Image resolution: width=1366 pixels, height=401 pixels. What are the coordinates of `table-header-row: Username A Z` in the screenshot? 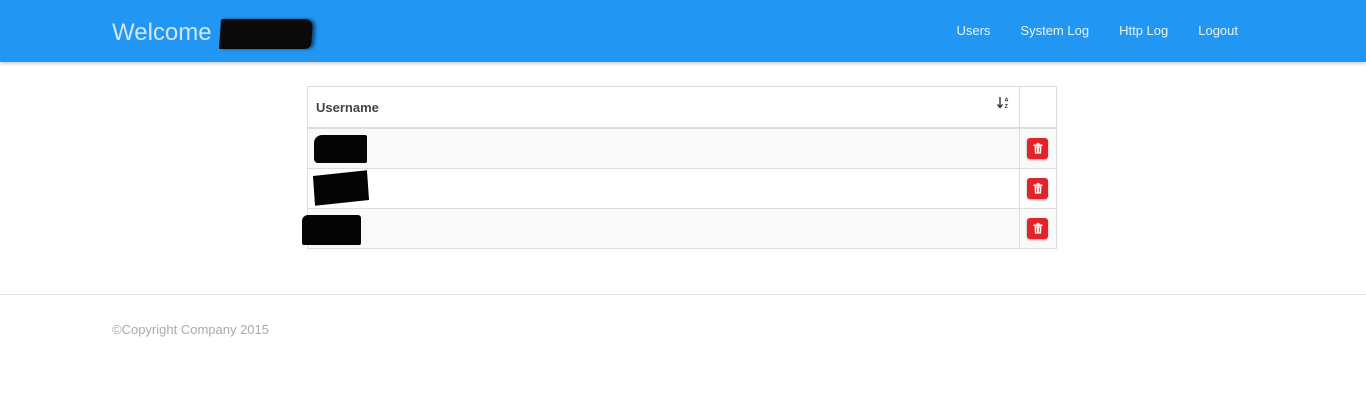 It's located at (682, 108).